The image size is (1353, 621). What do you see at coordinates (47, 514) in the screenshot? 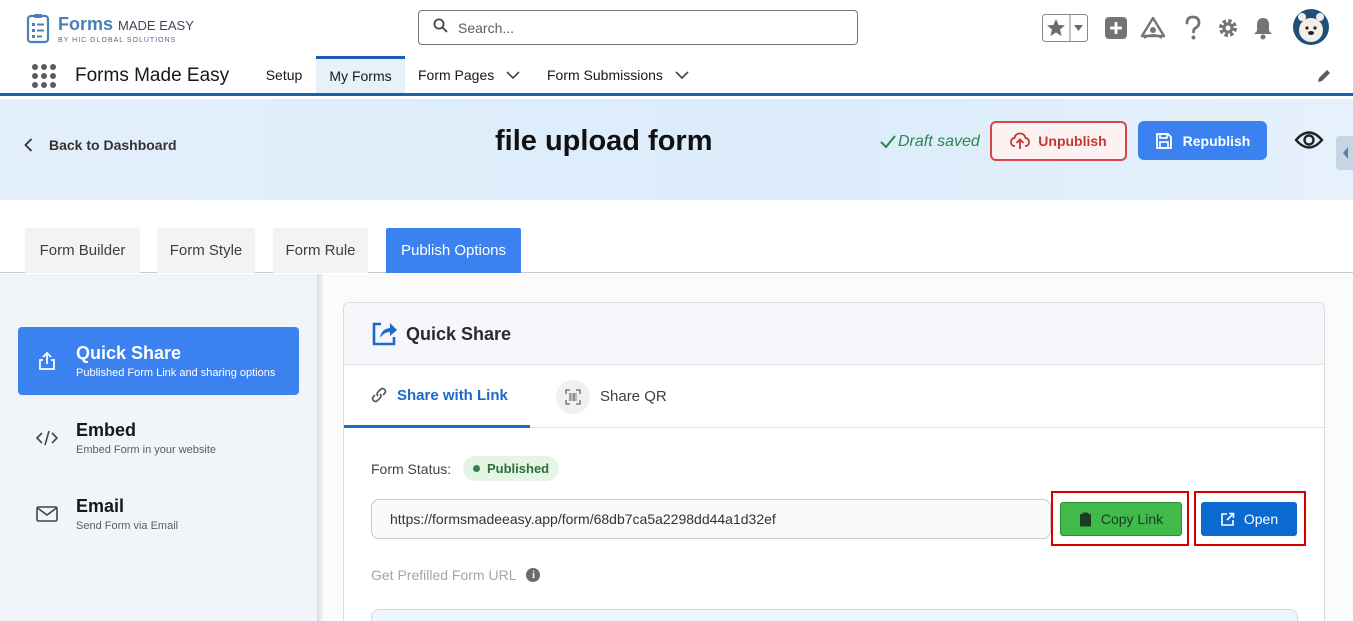
I see `mail-icon` at bounding box center [47, 514].